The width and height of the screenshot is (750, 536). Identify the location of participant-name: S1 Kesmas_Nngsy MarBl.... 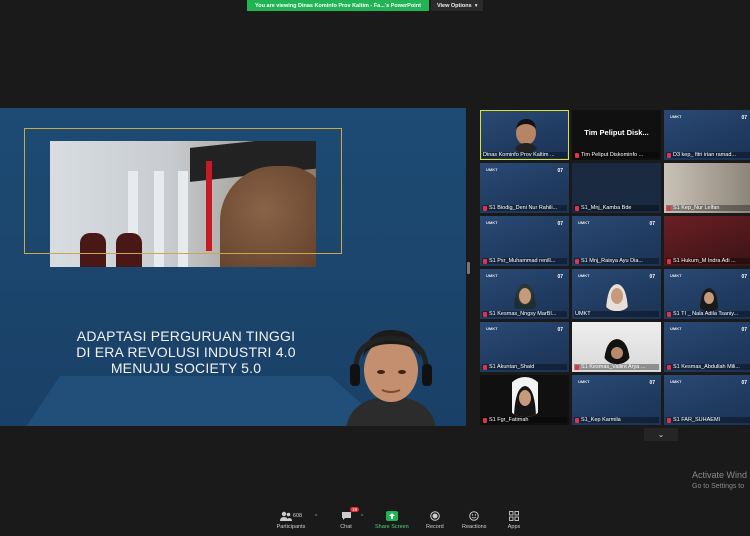
(524, 314).